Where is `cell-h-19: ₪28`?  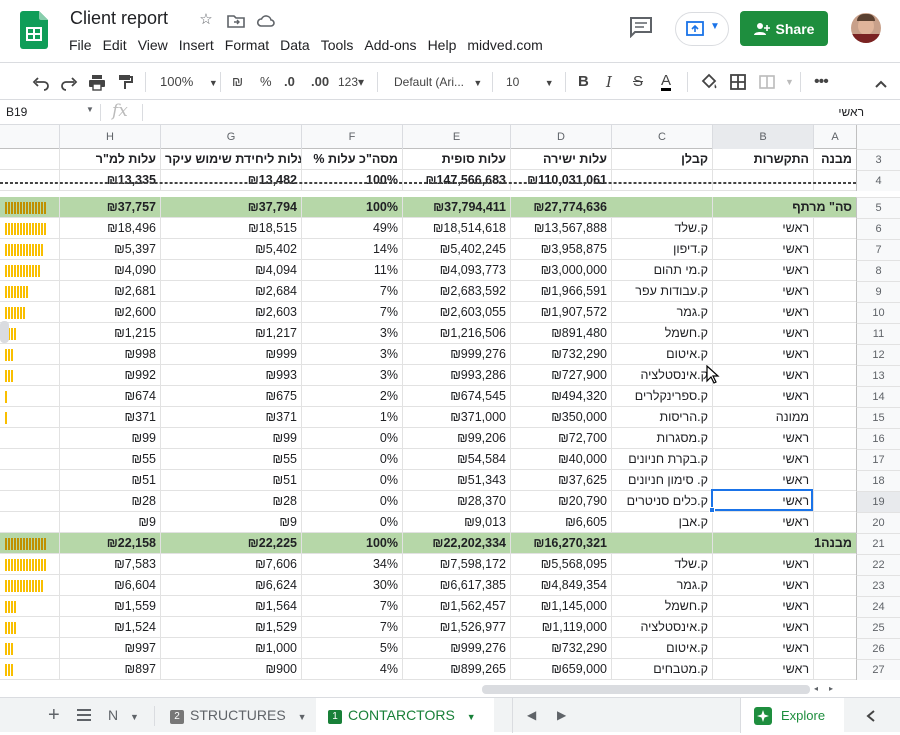 cell-h-19: ₪28 is located at coordinates (109, 501).